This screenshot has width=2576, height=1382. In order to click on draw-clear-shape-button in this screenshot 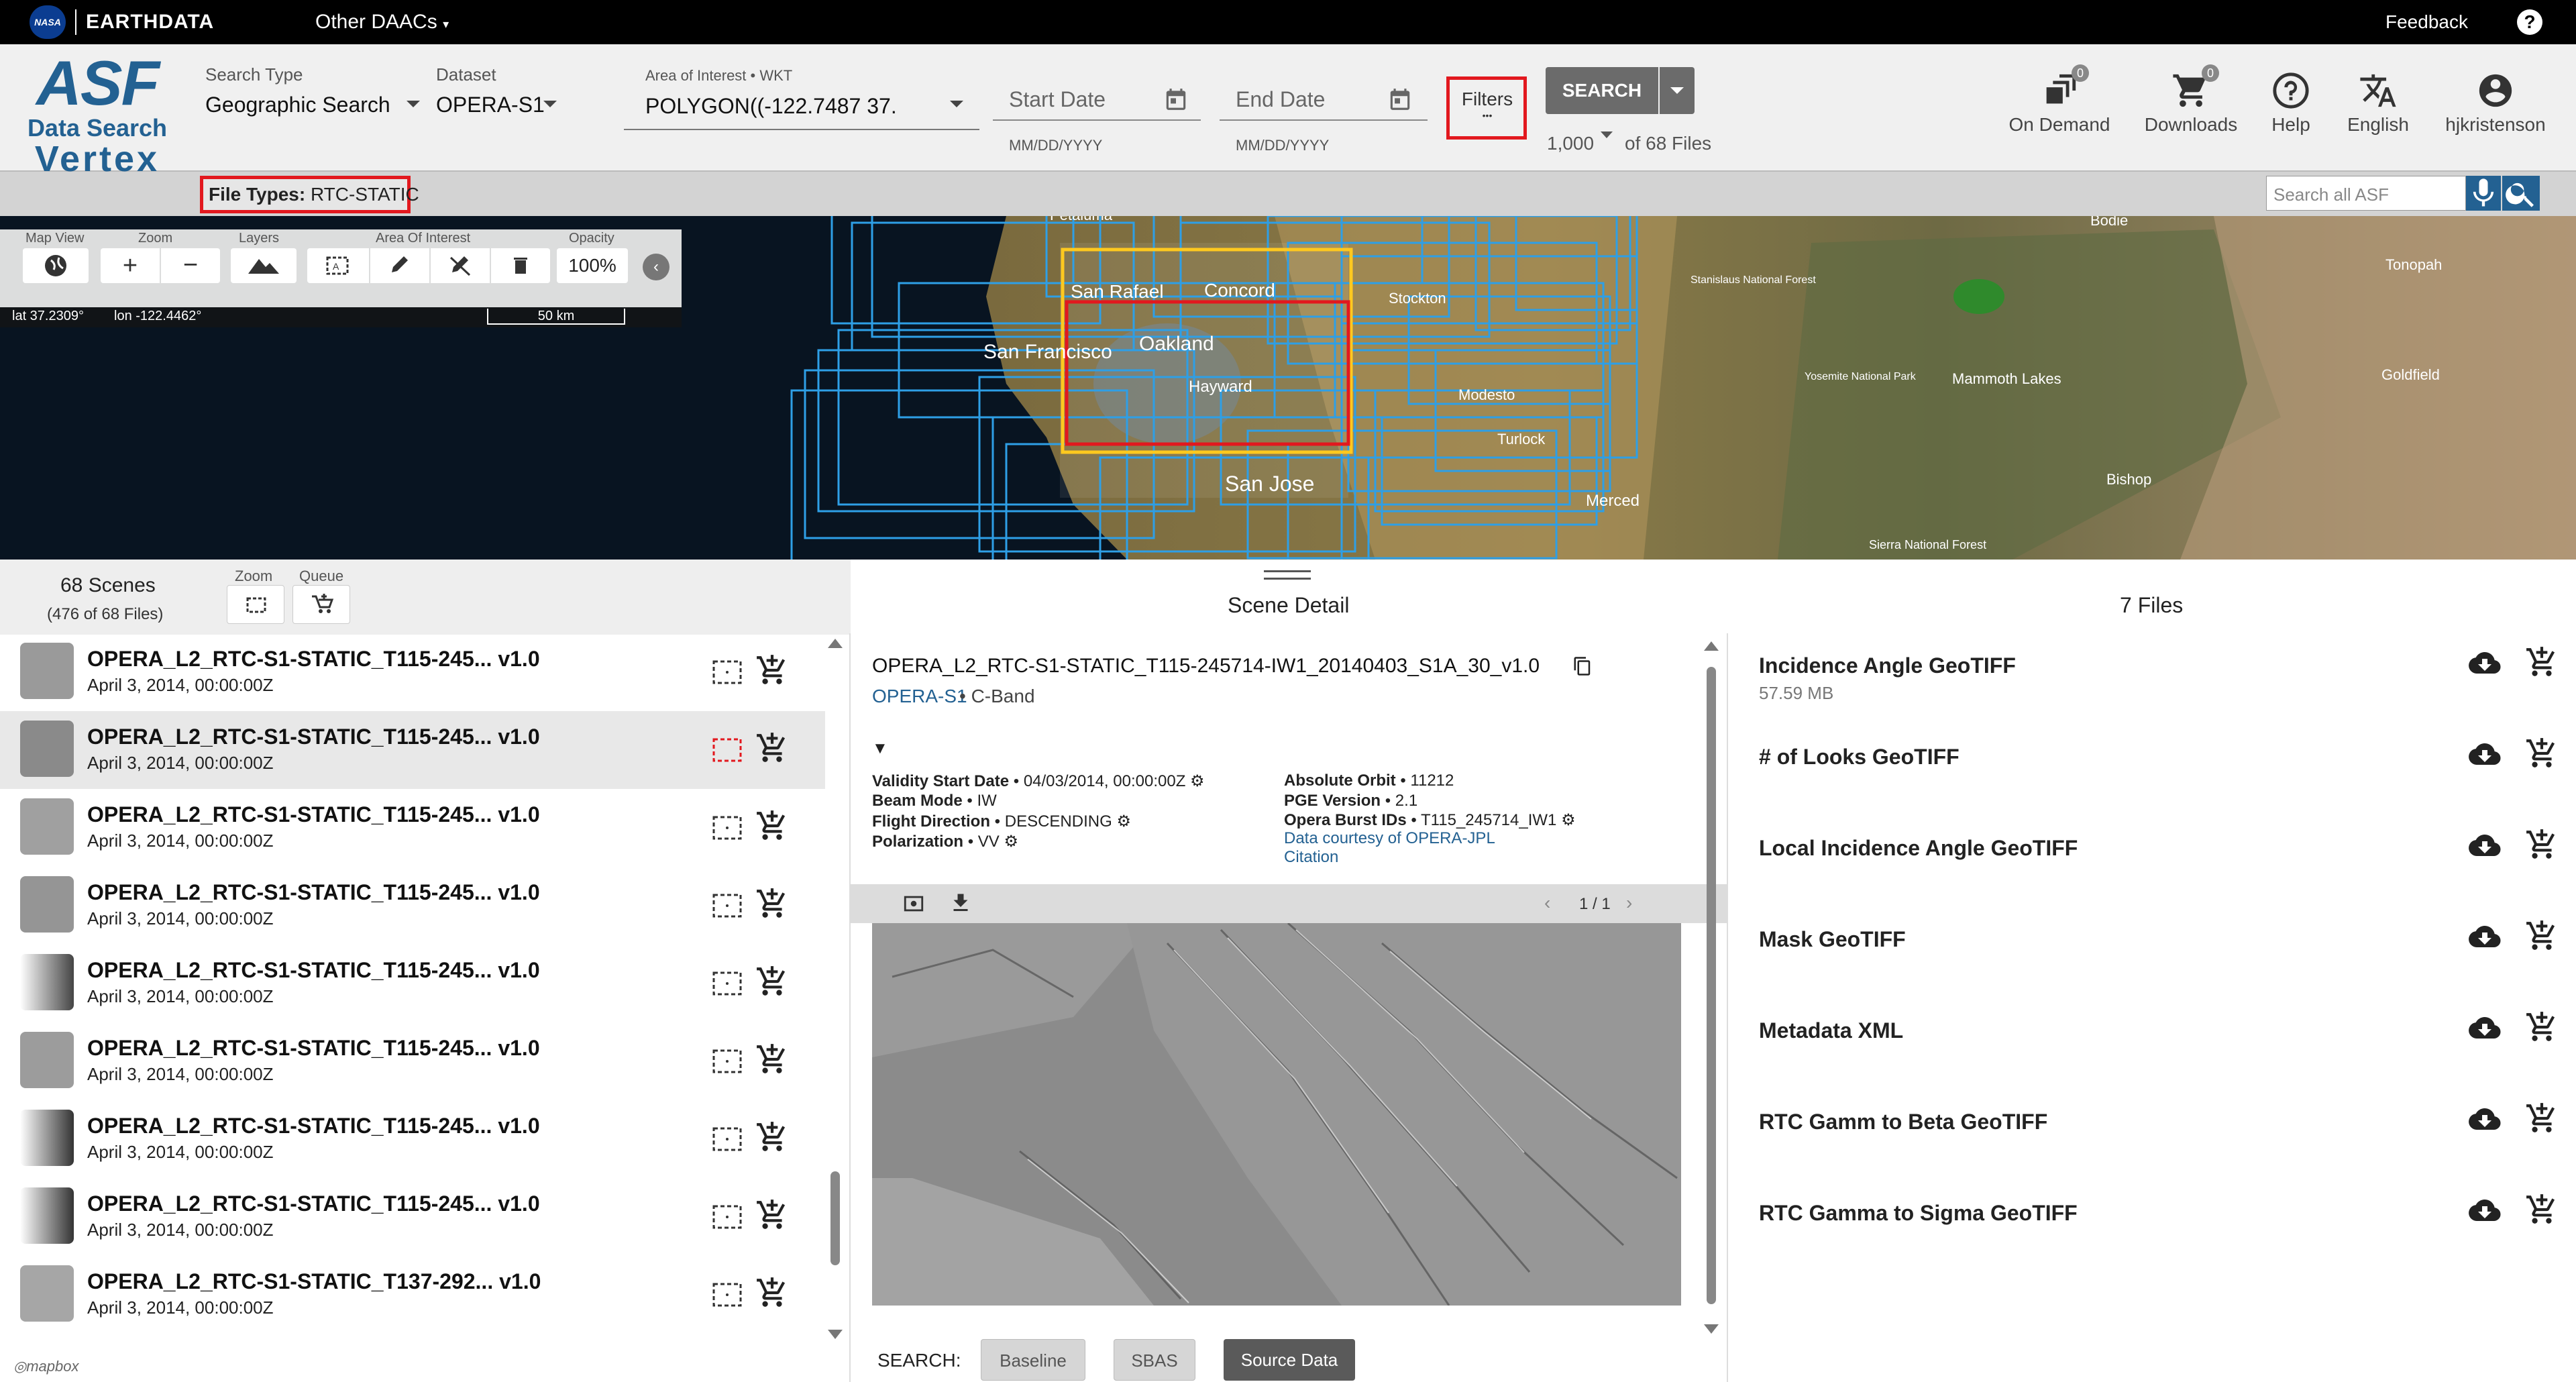, I will do `click(460, 265)`.